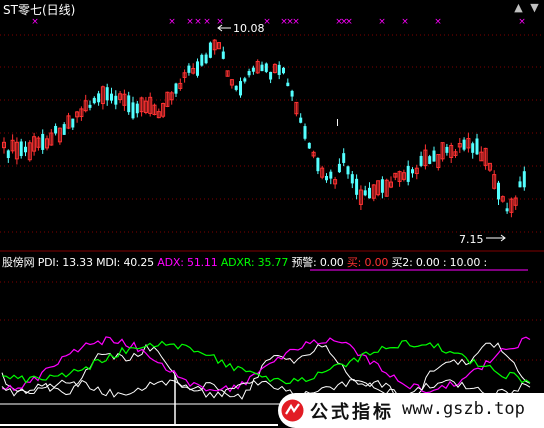  I want to click on watermark-url: www.gszb.top, so click(463, 409).